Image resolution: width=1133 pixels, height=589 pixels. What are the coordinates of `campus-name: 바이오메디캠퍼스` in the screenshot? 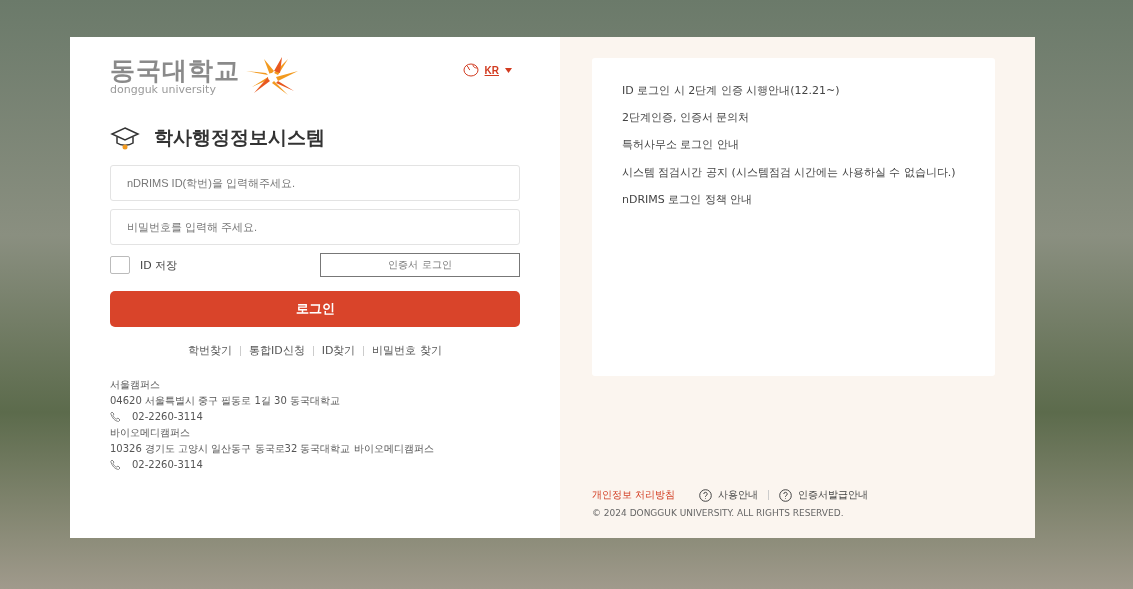 It's located at (150, 432).